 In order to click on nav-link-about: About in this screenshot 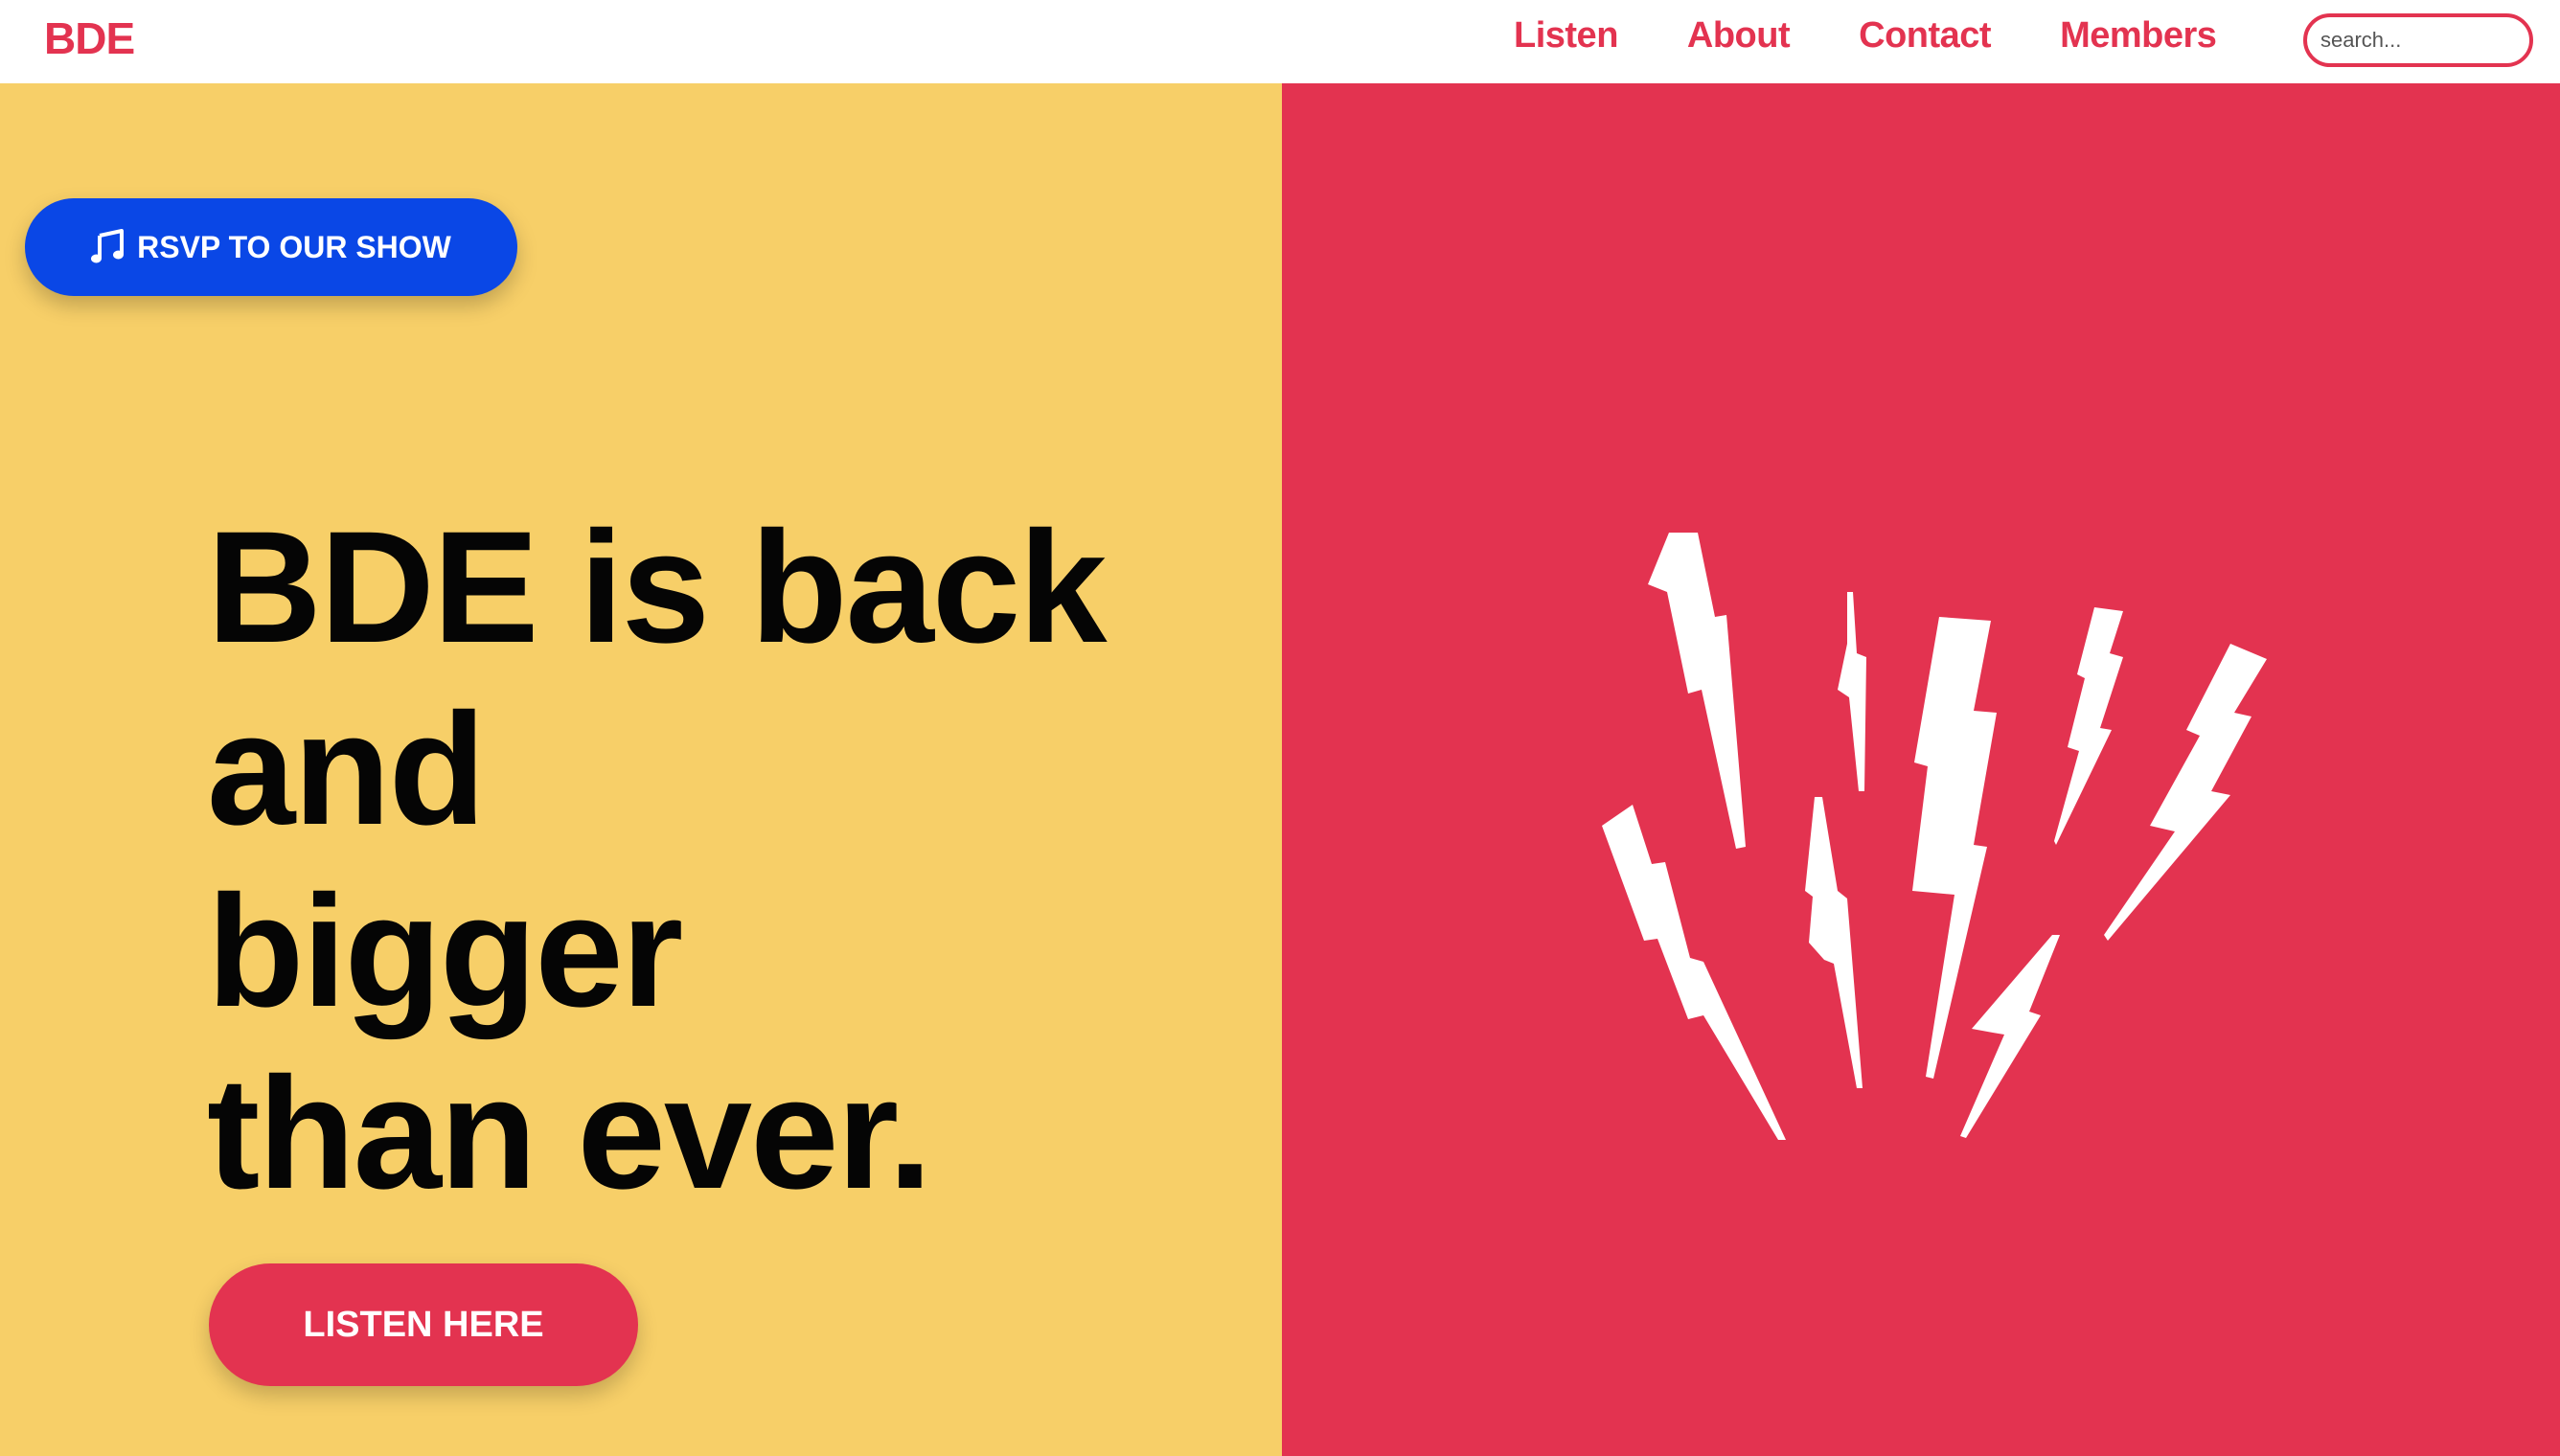, I will do `click(1739, 36)`.